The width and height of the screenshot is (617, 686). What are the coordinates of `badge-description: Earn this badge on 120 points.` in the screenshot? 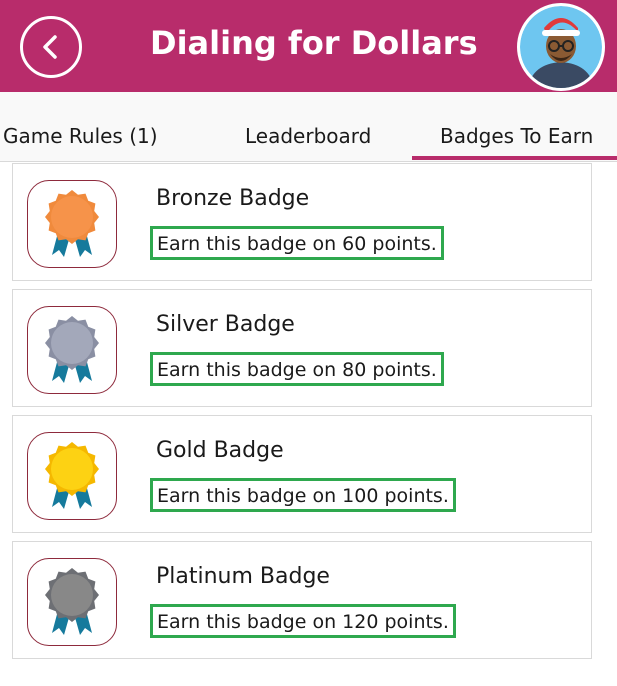 It's located at (303, 621).